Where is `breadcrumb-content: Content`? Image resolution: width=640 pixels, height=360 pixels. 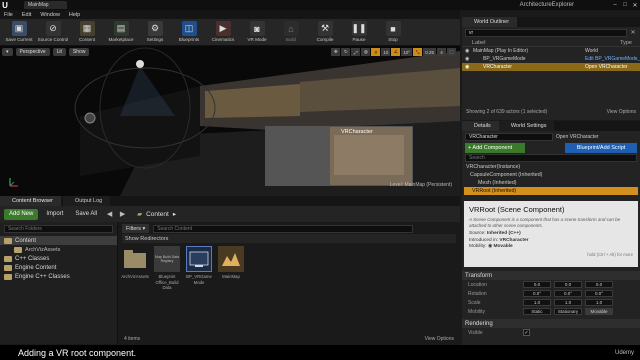 breadcrumb-content: Content is located at coordinates (157, 214).